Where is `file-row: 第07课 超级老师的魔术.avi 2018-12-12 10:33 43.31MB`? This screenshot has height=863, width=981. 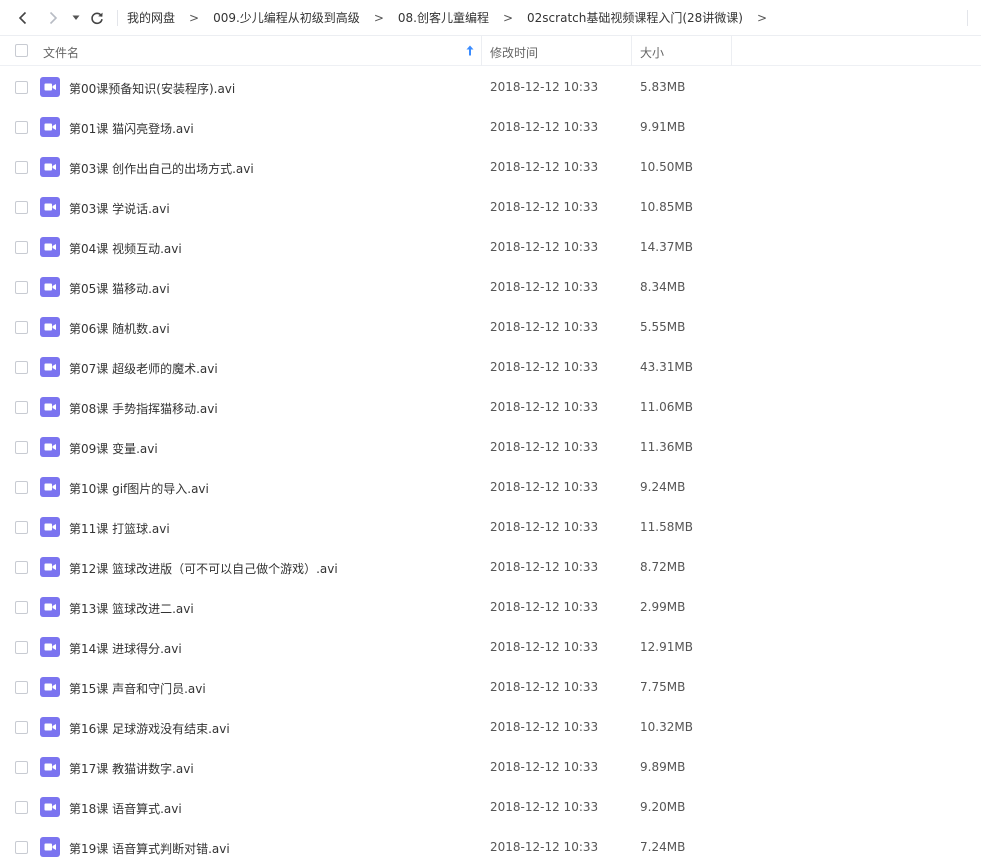
file-row: 第07课 超级老师的魔术.avi 2018-12-12 10:33 43.31MB is located at coordinates (490, 367).